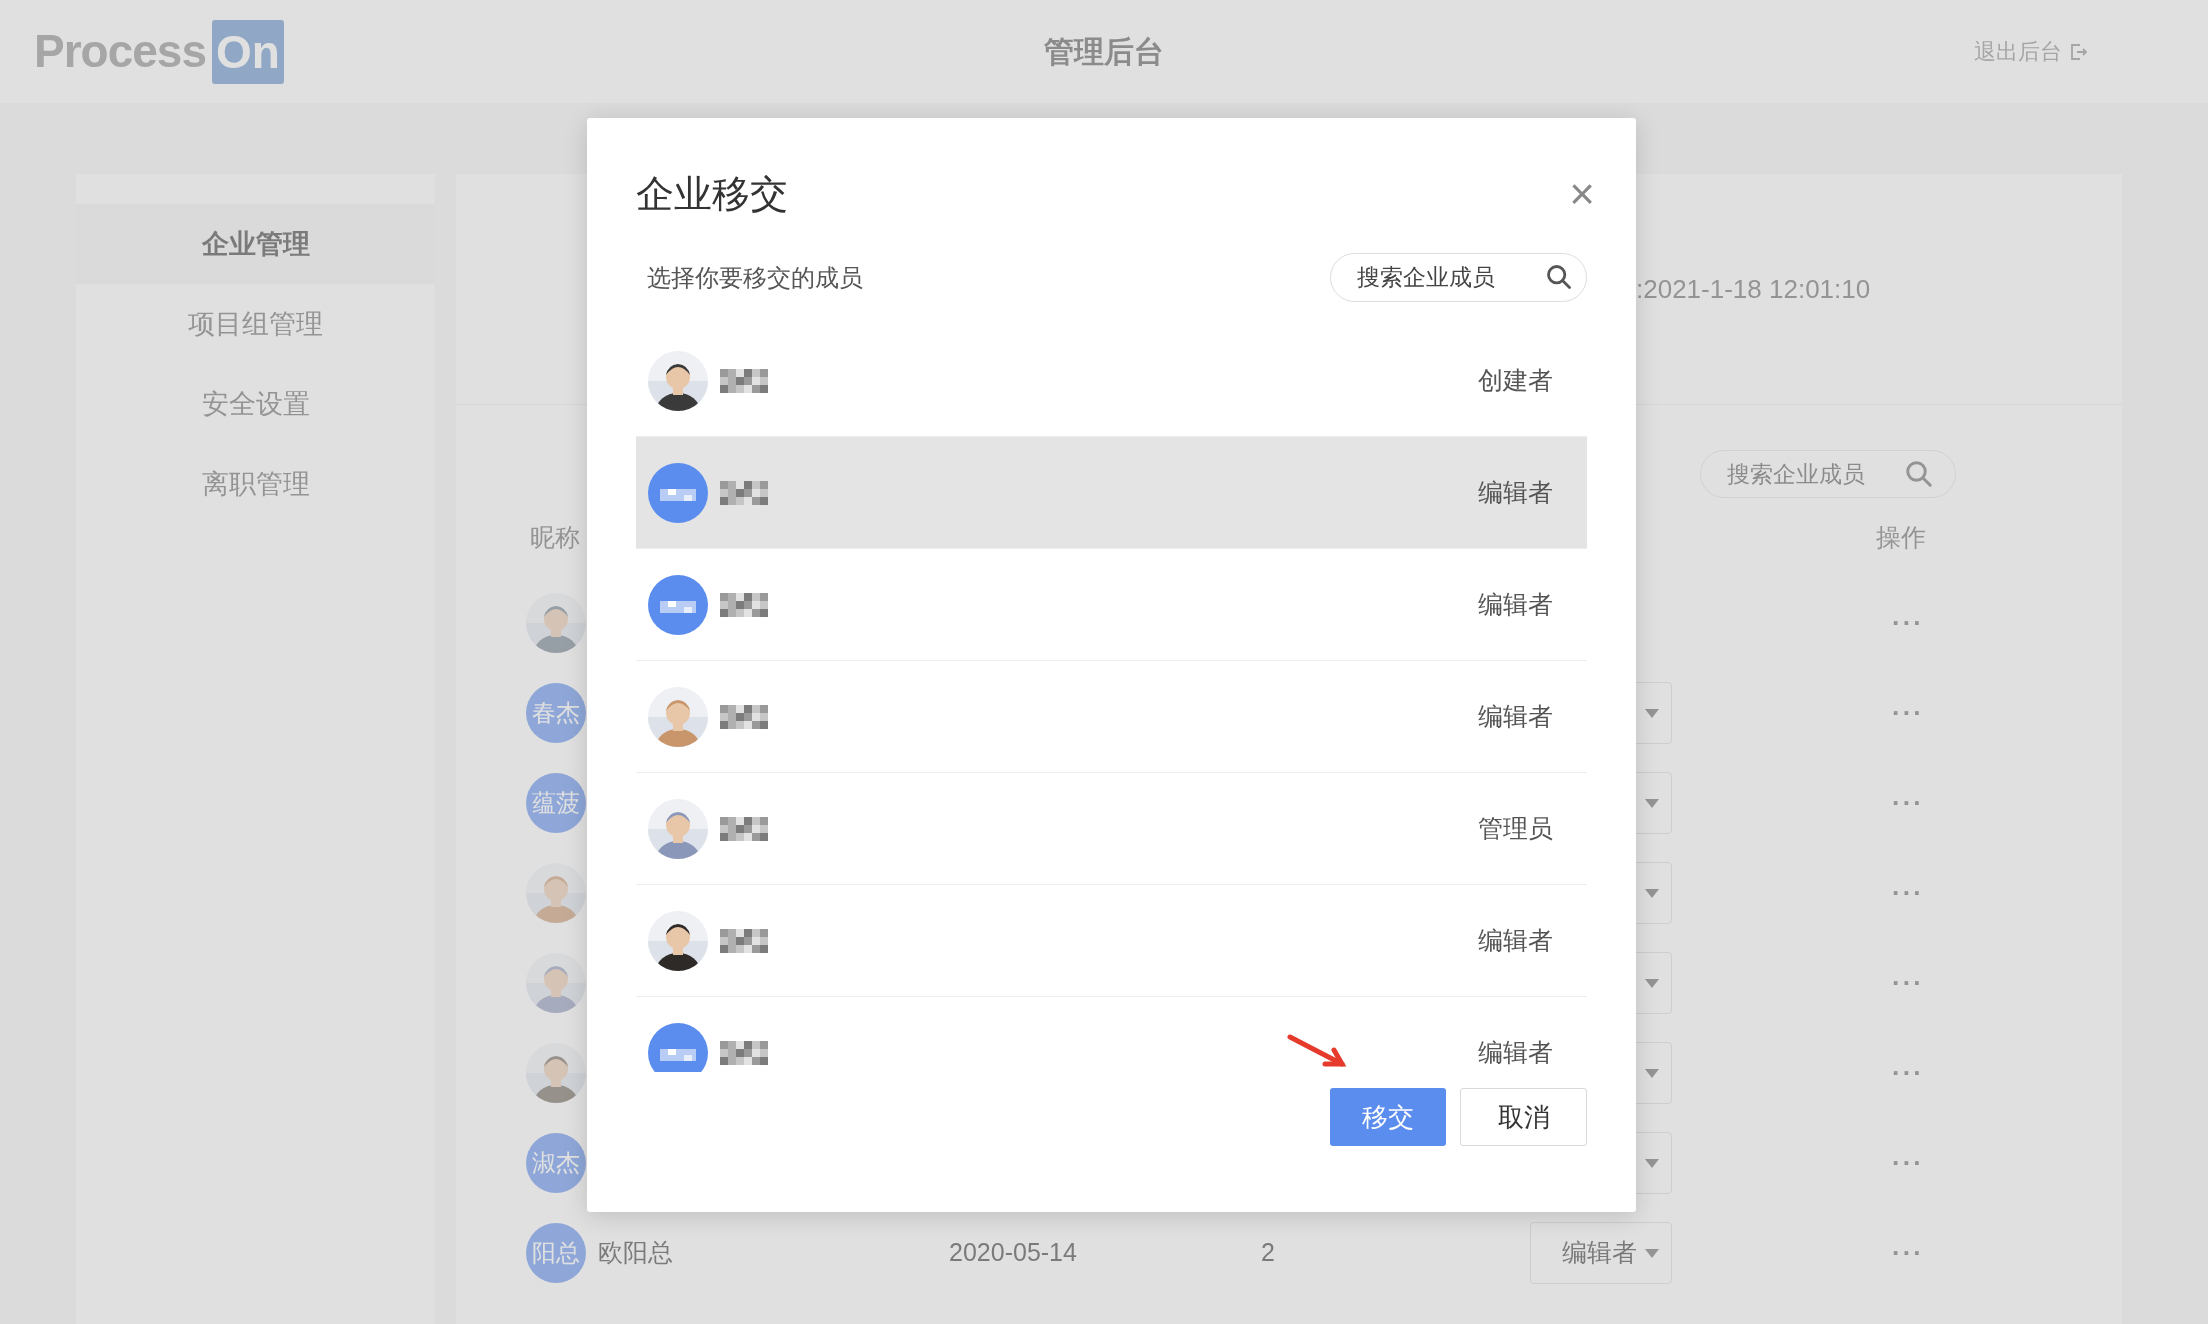 This screenshot has width=2208, height=1324. Describe the element at coordinates (556, 1253) in the screenshot. I see `avatar: 阳总` at that location.